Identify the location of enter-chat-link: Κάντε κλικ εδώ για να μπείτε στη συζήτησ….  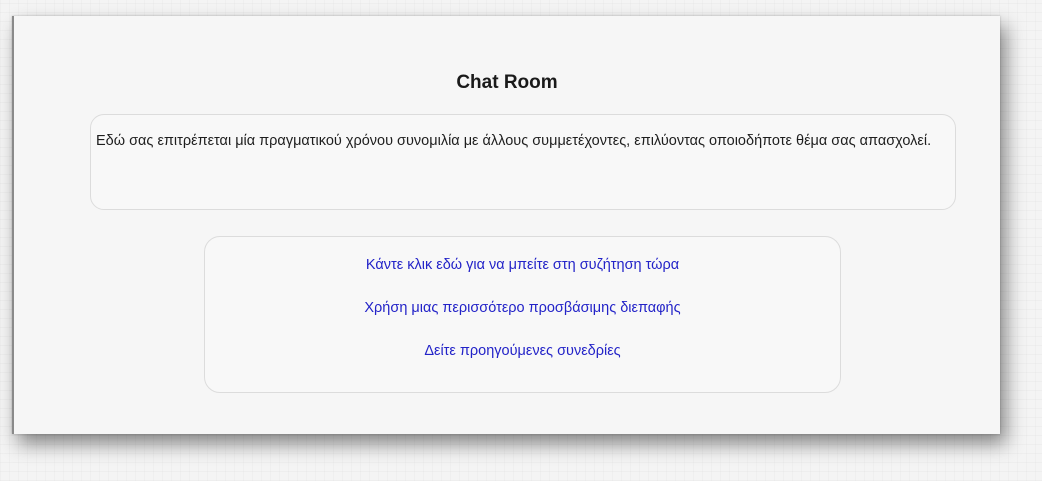
(522, 265).